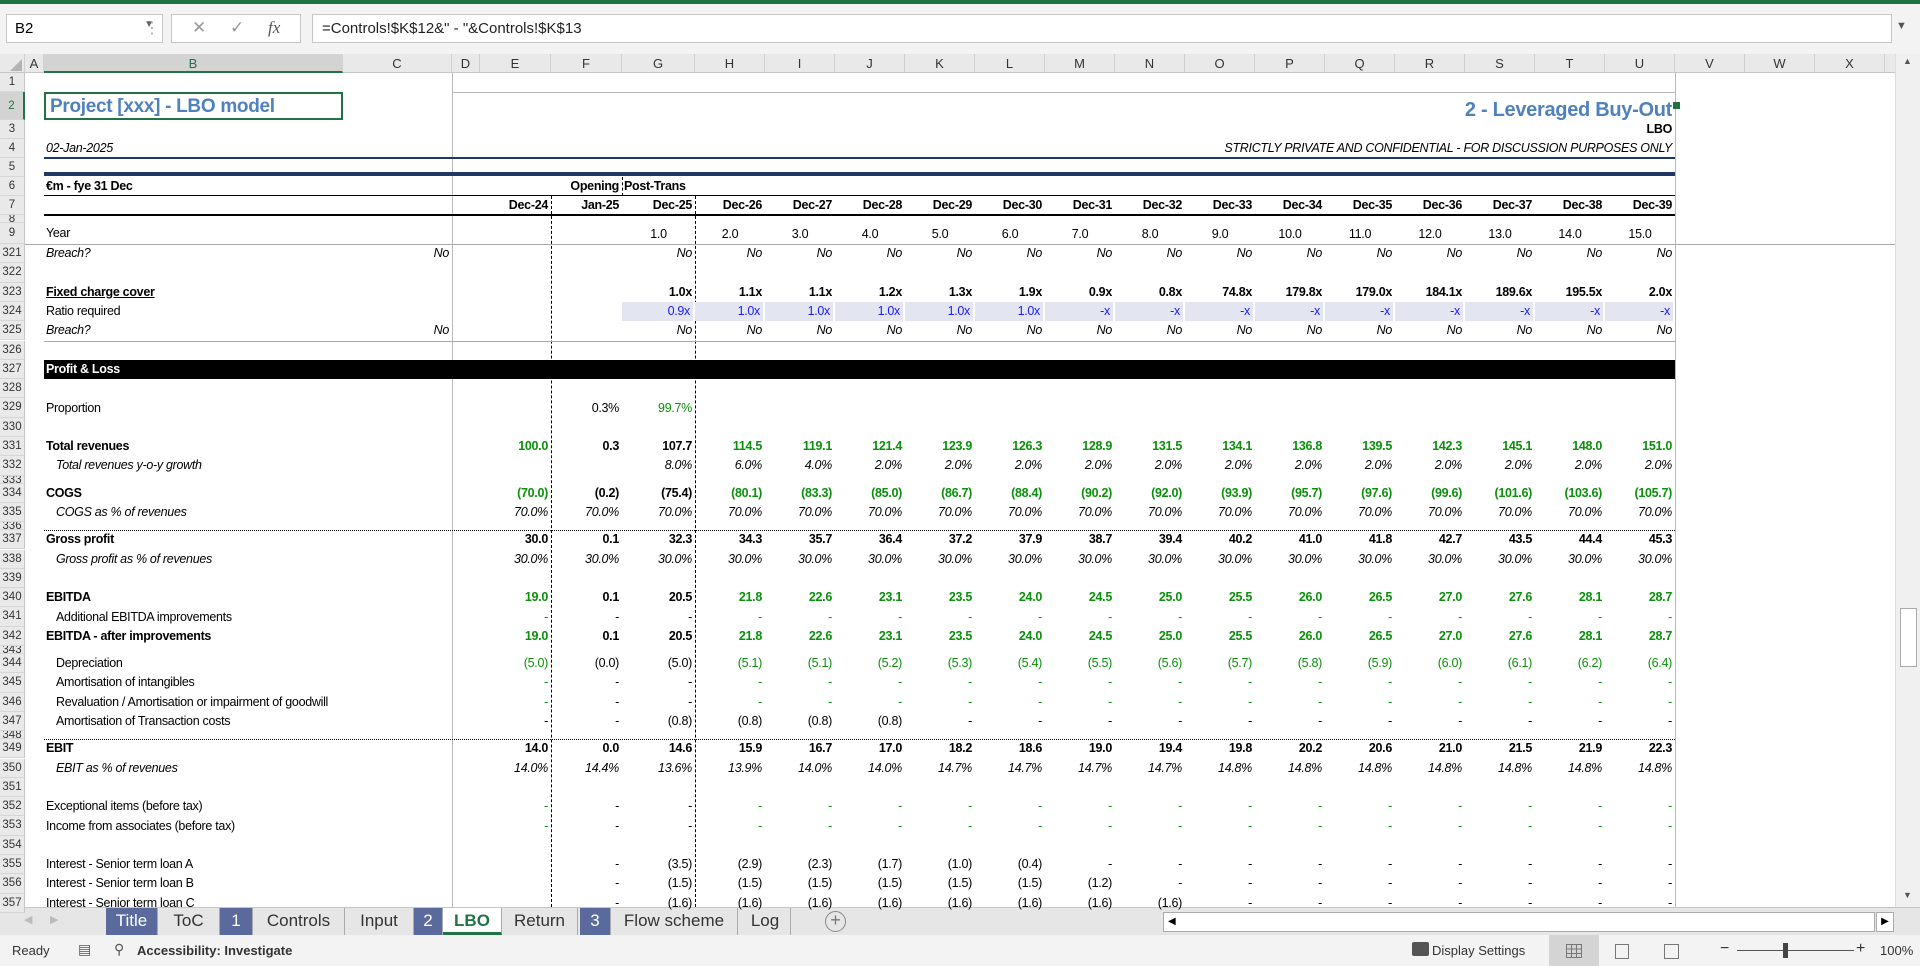 This screenshot has height=966, width=1920. Describe the element at coordinates (1885, 922) in the screenshot. I see `scroll-right-icon: ▶` at that location.